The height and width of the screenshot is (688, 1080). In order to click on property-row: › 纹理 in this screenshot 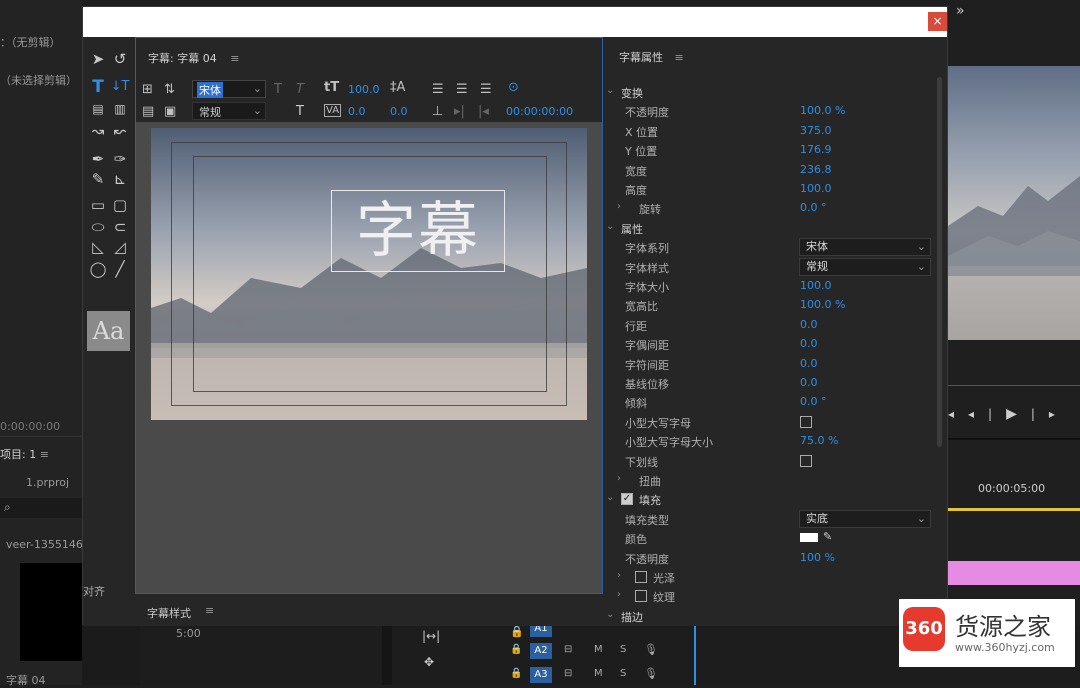, I will do `click(768, 596)`.